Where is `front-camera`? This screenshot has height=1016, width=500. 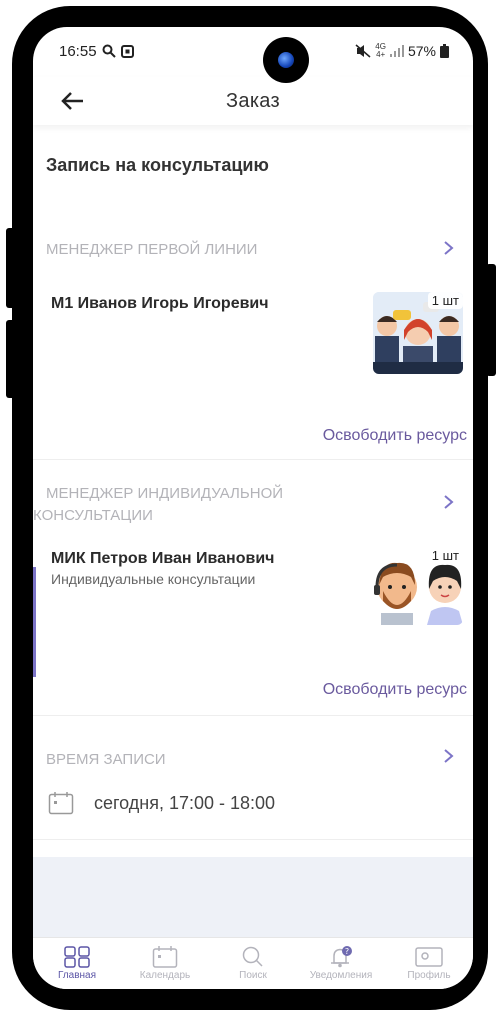 front-camera is located at coordinates (286, 60).